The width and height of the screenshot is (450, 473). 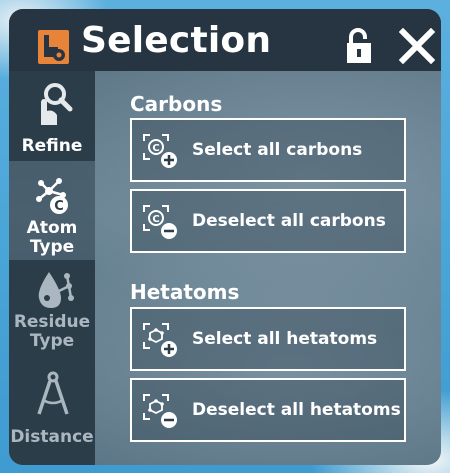 What do you see at coordinates (53, 47) in the screenshot?
I see `app-logo-icon` at bounding box center [53, 47].